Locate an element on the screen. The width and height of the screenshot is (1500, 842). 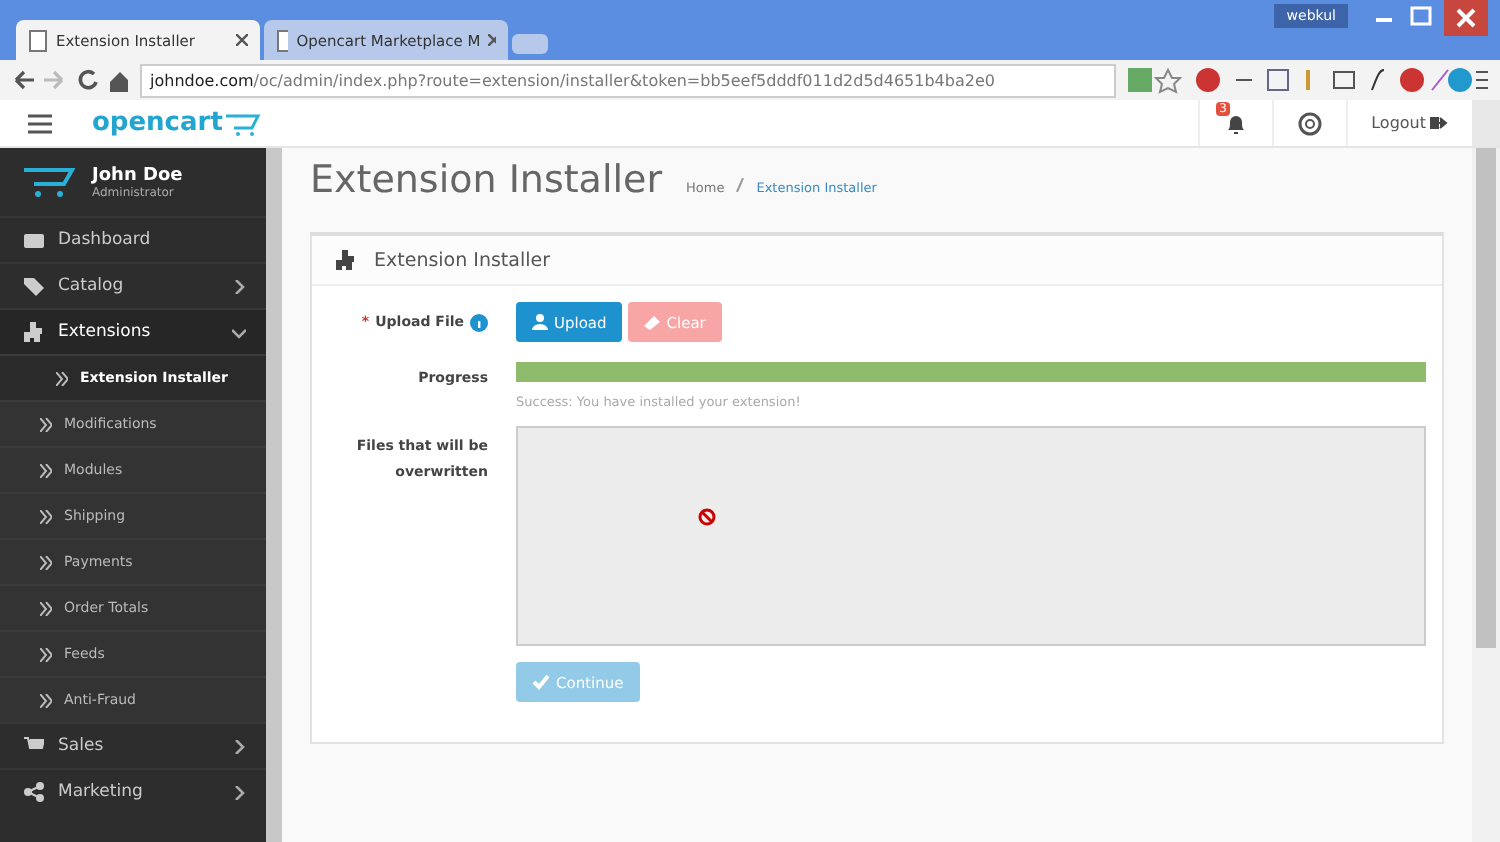
tag-icon is located at coordinates (34, 286).